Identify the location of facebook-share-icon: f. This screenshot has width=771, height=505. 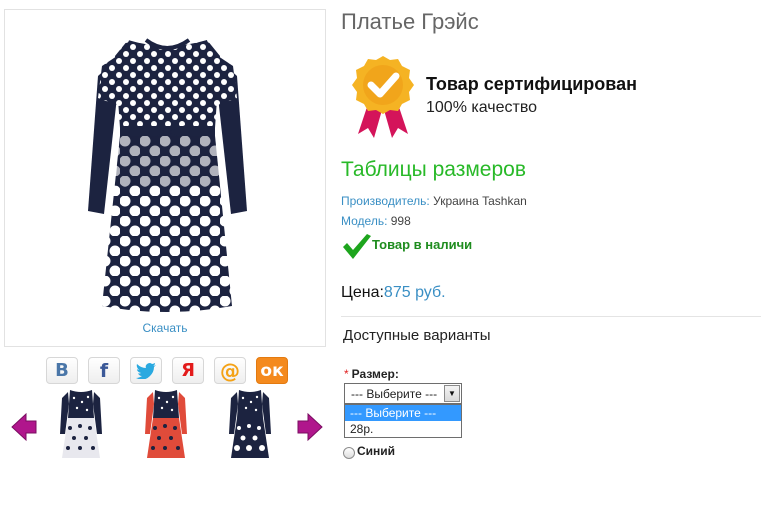
(104, 370).